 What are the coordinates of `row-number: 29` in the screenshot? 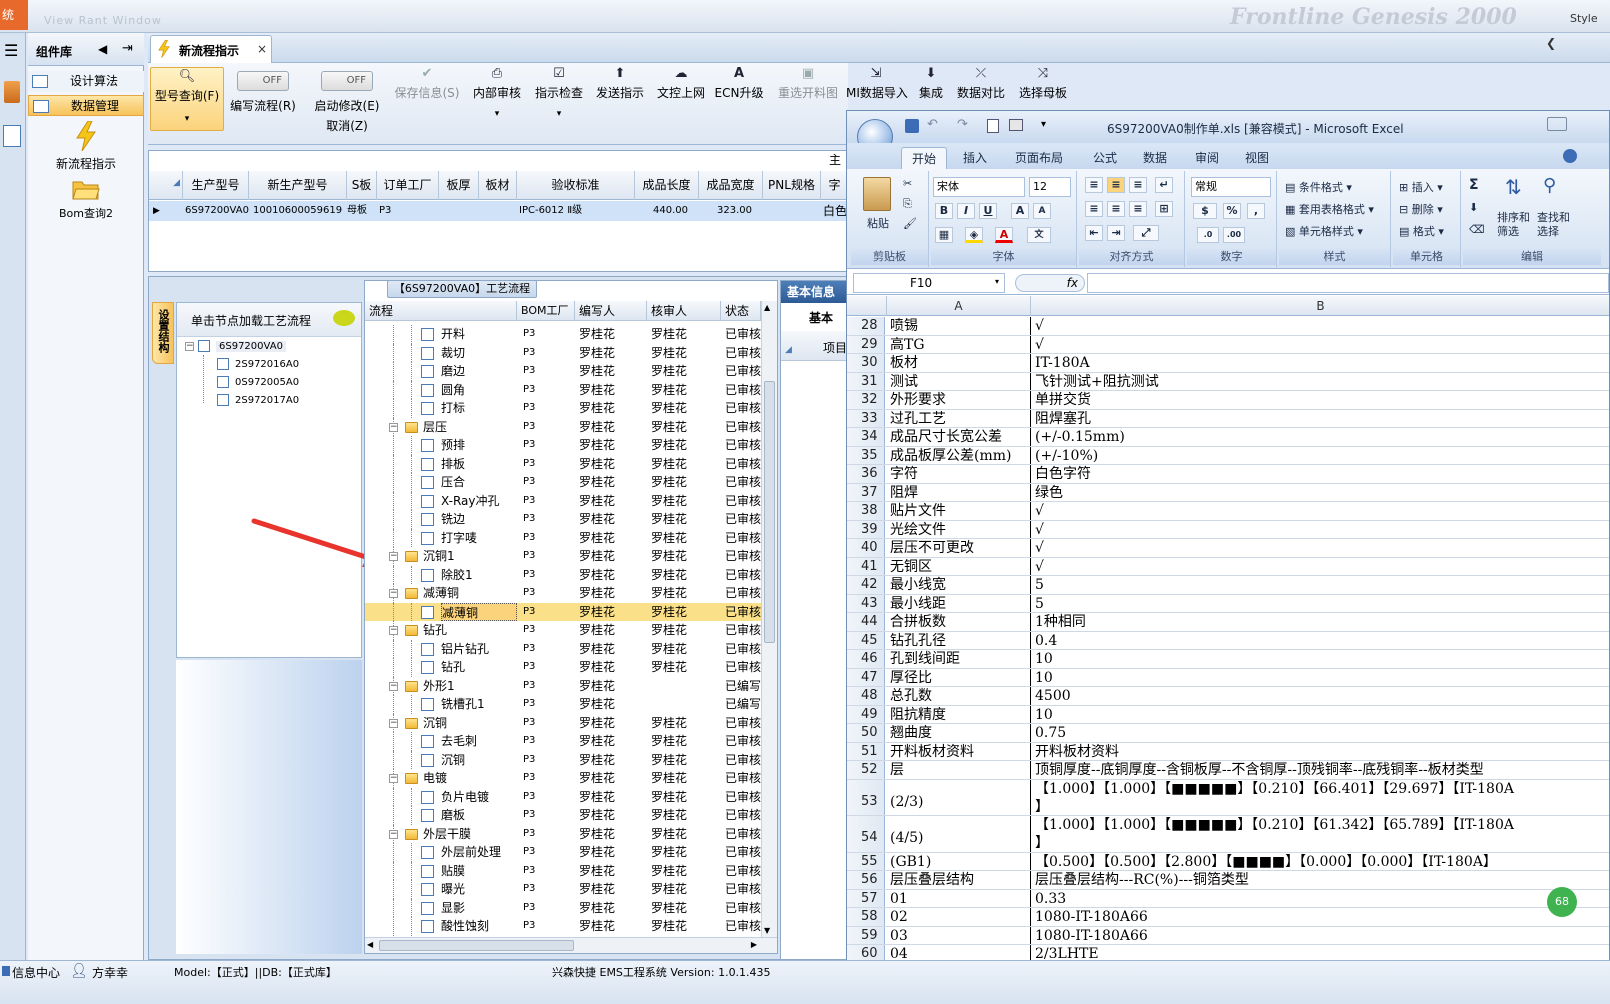 It's located at (866, 344).